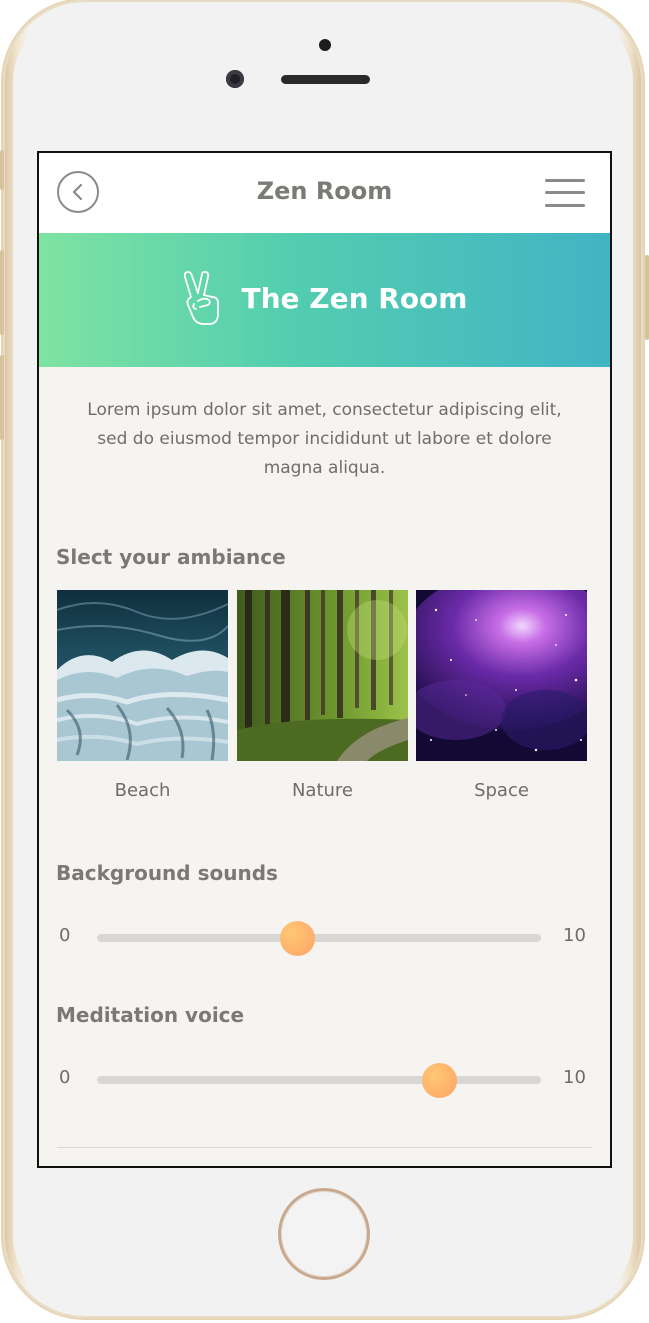 This screenshot has width=649, height=1323. What do you see at coordinates (171, 557) in the screenshot?
I see `ambiance-heading: Slect your ambiance` at bounding box center [171, 557].